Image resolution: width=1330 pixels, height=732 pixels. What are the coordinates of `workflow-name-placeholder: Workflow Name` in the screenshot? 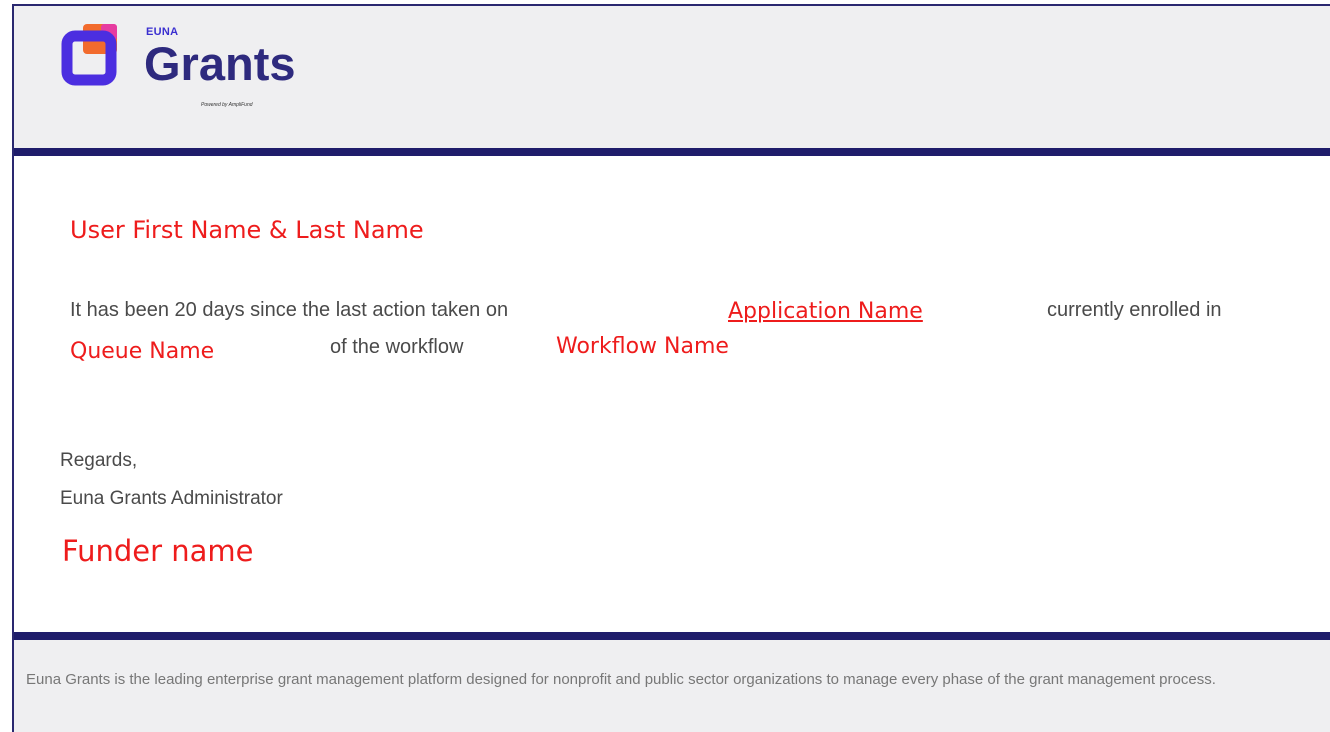 It's located at (642, 346).